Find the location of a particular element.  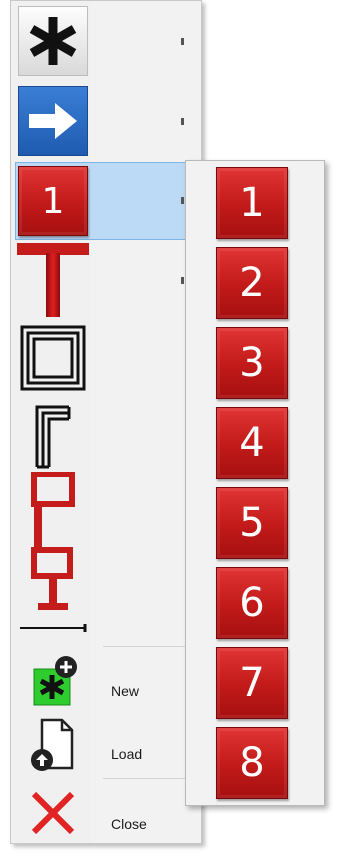

number-icon: 1 is located at coordinates (53, 201).